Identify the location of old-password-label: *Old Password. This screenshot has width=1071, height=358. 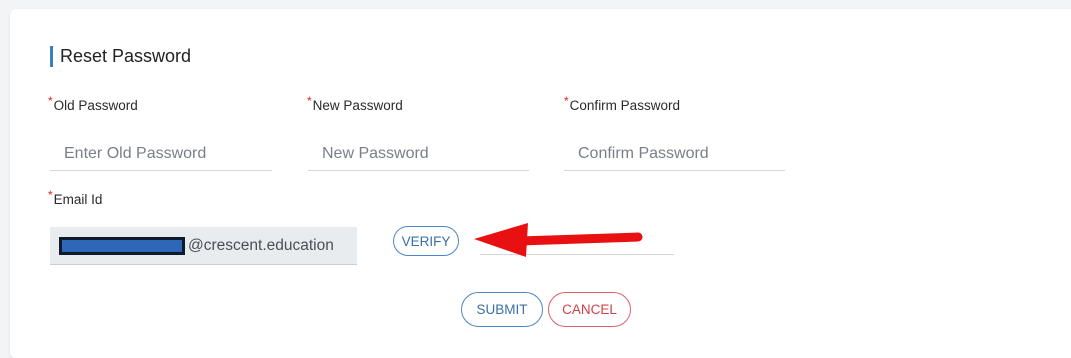
(93, 104).